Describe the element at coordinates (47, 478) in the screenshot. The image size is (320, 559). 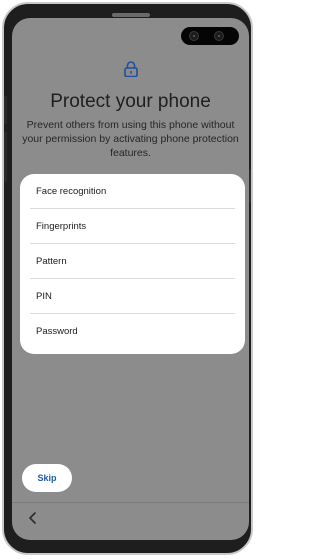
I see `skip-button: Skip` at that location.